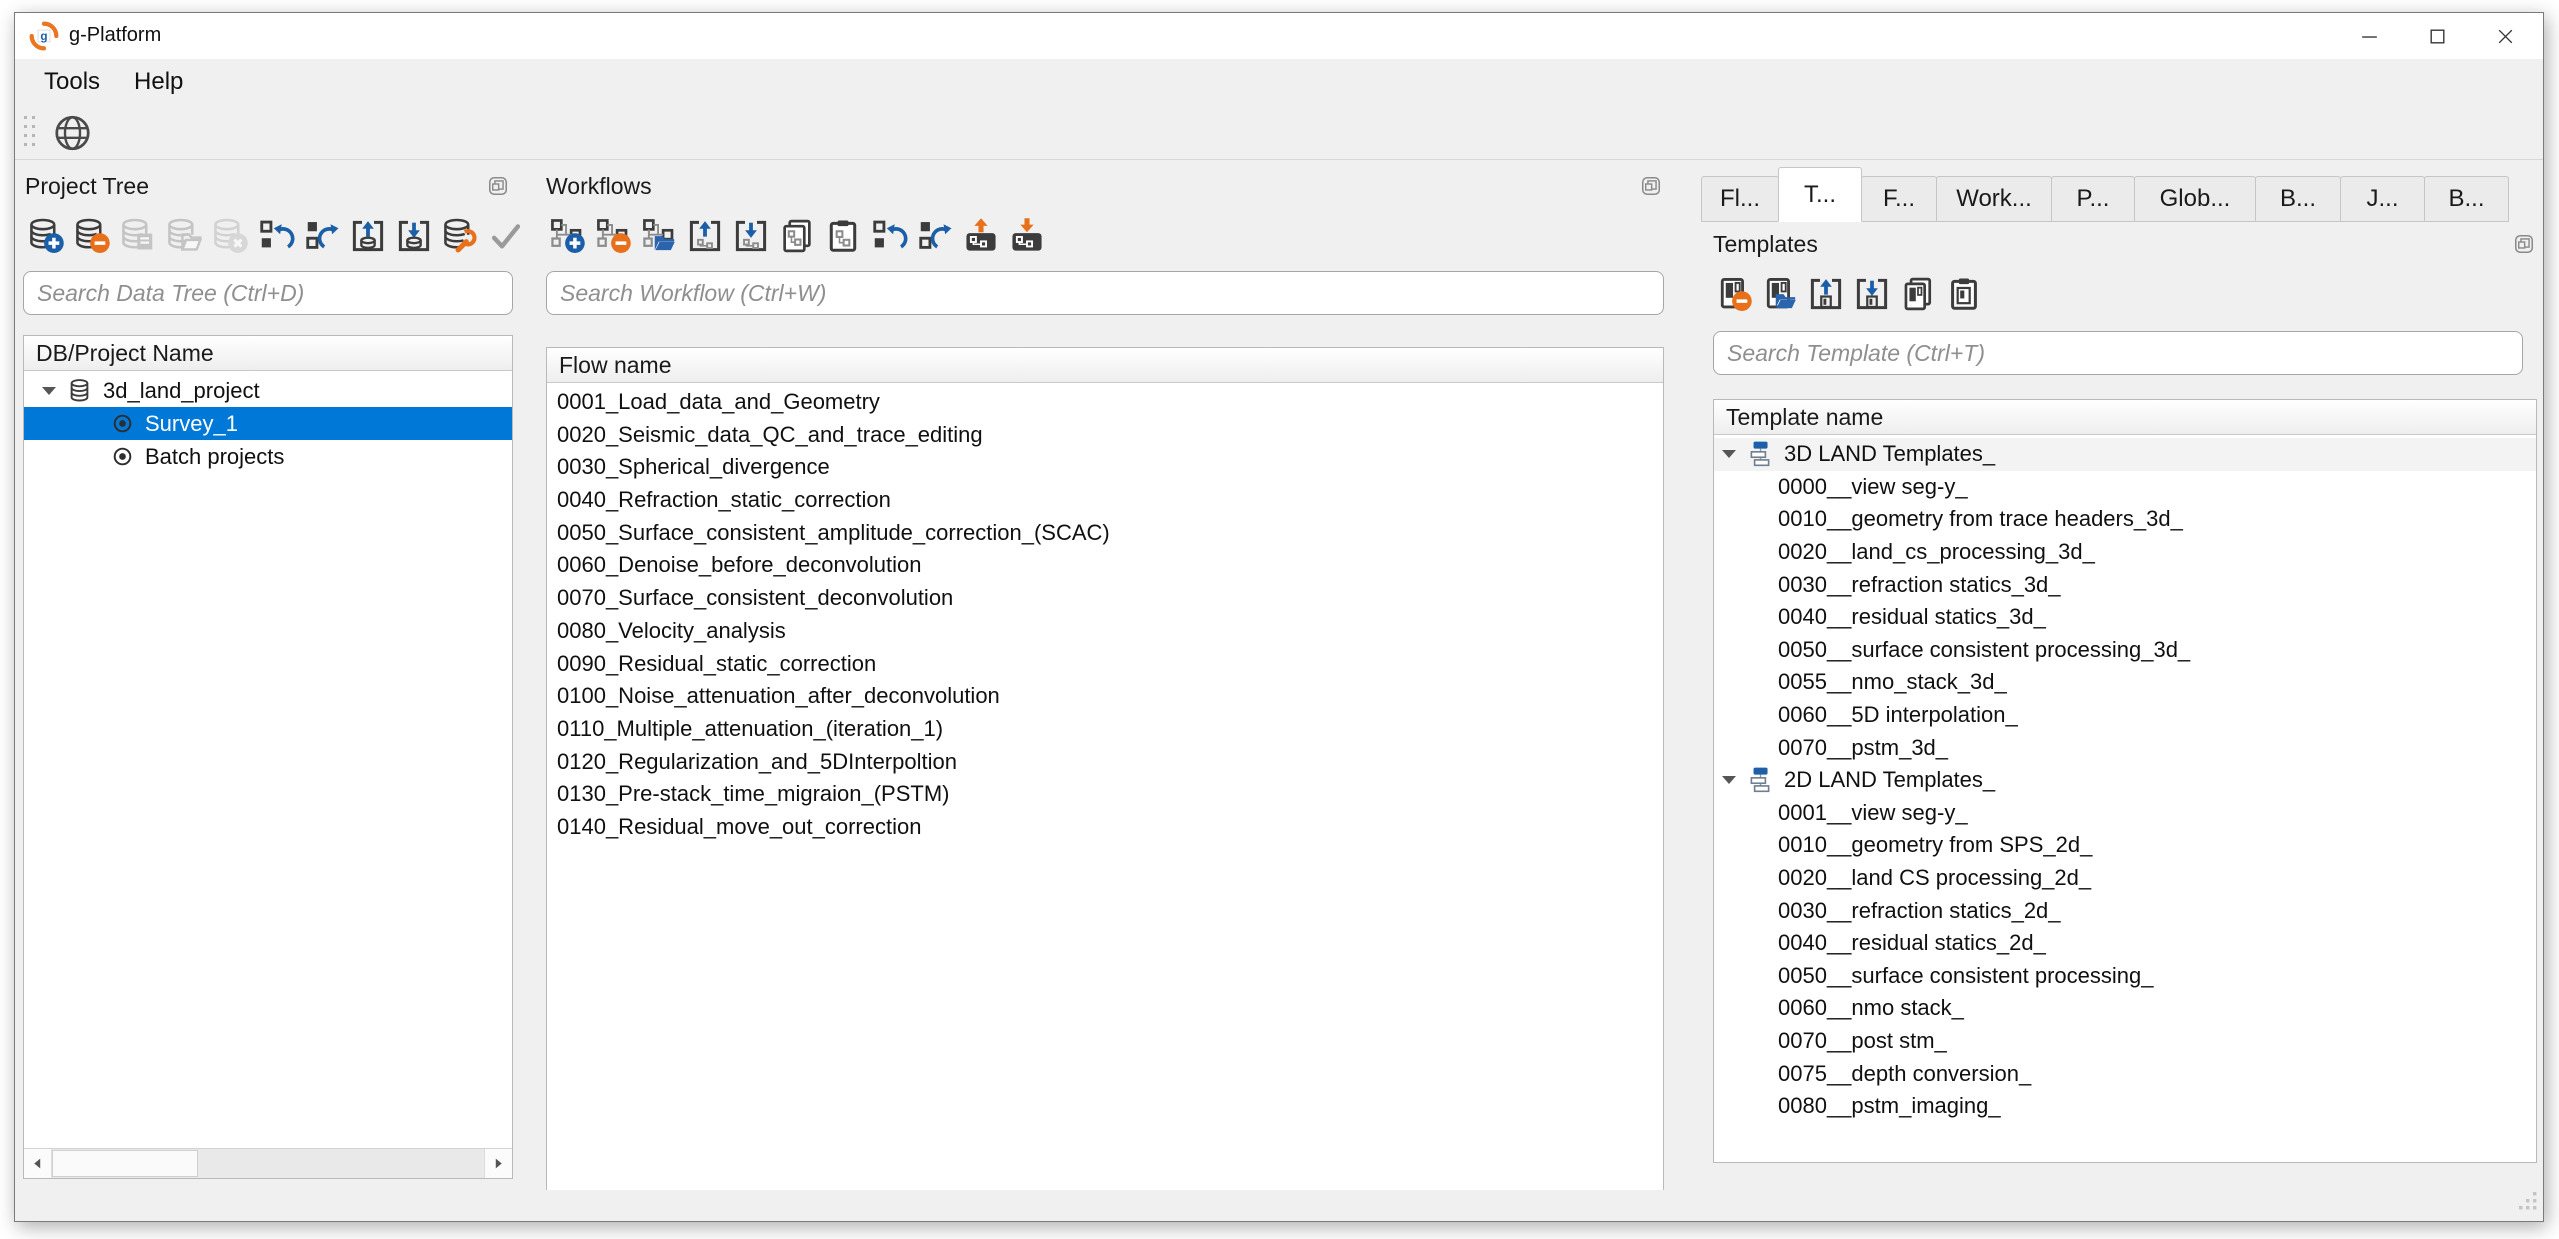  What do you see at coordinates (268, 353) in the screenshot?
I see `db-project-name-column-header: DB/Project Name` at bounding box center [268, 353].